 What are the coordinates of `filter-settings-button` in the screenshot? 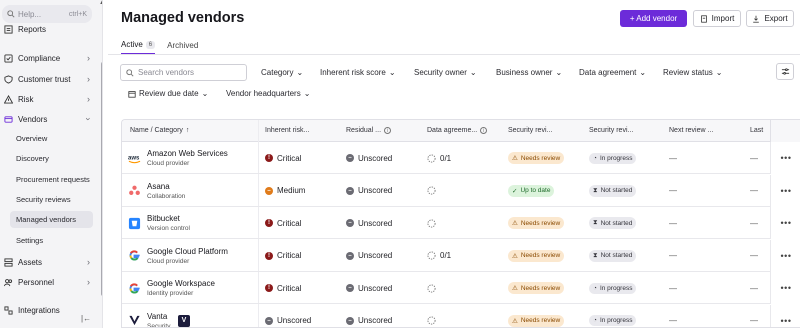 It's located at (785, 71).